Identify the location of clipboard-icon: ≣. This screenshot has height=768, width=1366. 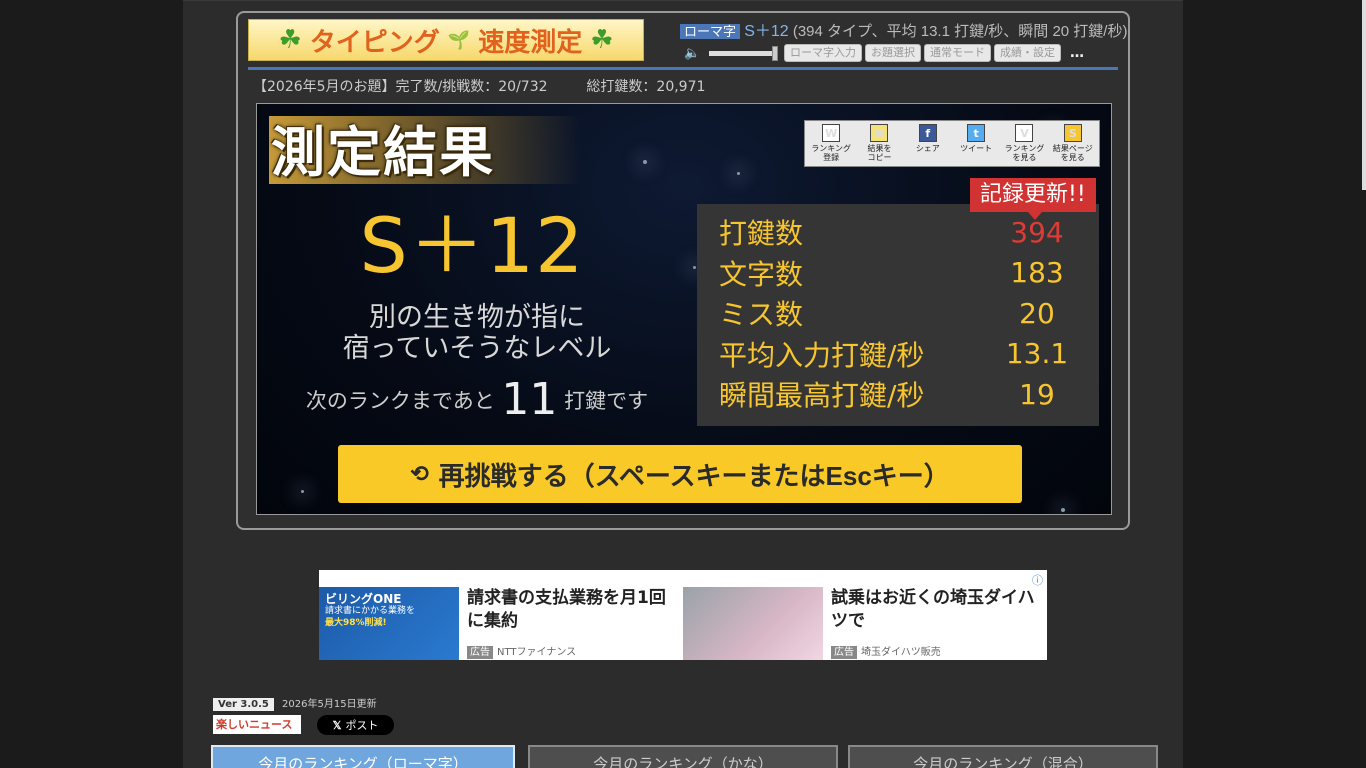
(879, 133).